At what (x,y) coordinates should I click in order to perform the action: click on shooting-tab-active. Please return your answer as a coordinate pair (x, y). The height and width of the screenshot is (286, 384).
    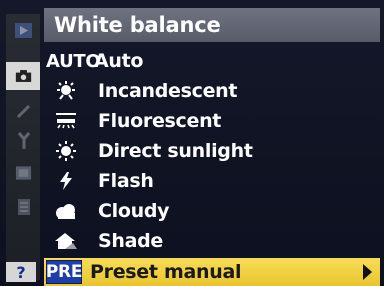
    Looking at the image, I should click on (23, 76).